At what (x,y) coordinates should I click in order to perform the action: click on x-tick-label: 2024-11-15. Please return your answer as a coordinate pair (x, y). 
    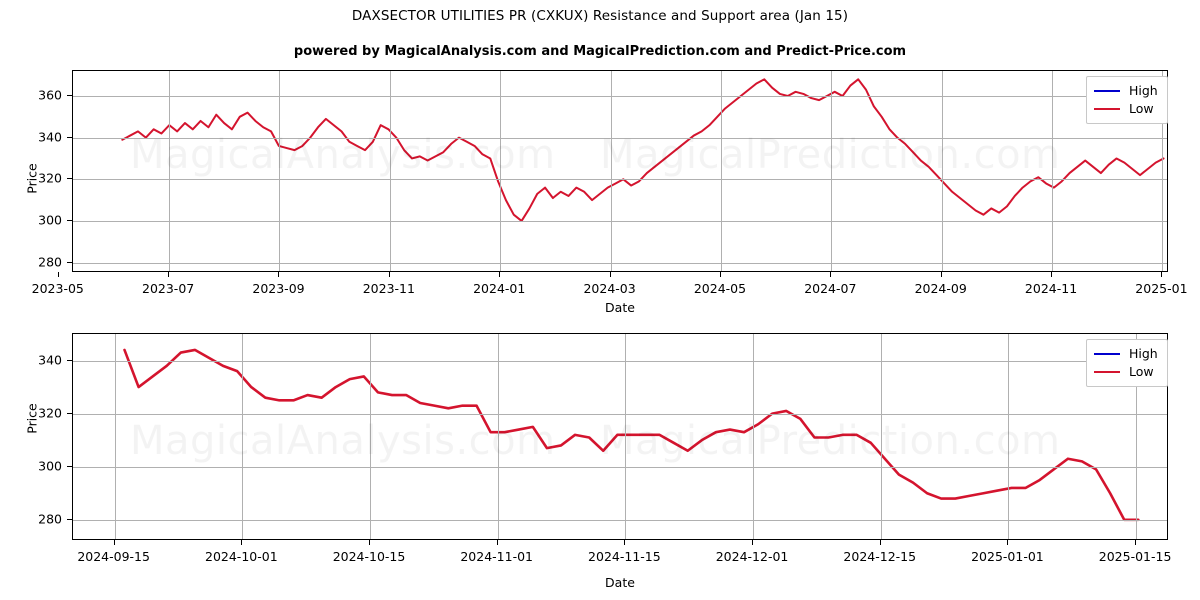
    Looking at the image, I should click on (624, 556).